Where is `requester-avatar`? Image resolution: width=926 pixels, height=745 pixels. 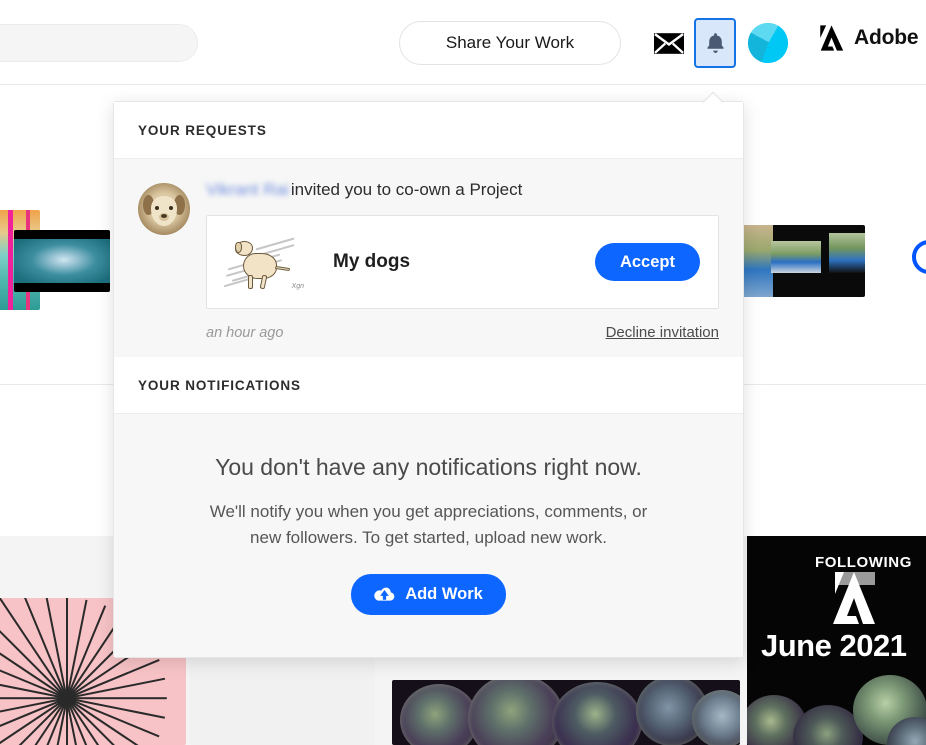 requester-avatar is located at coordinates (164, 209).